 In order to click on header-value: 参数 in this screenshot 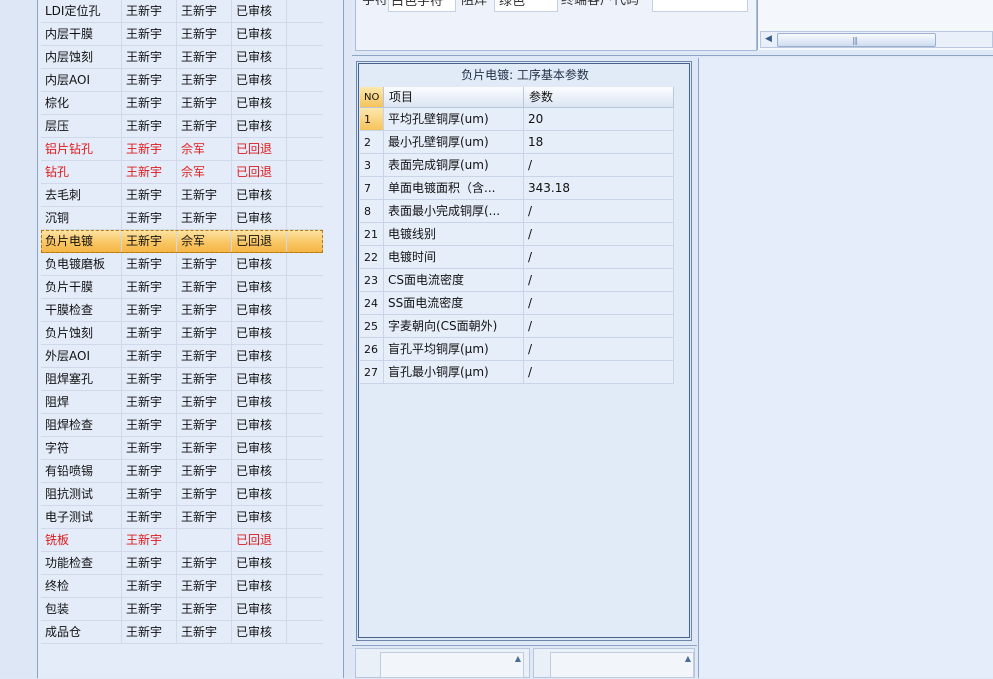, I will do `click(599, 97)`.